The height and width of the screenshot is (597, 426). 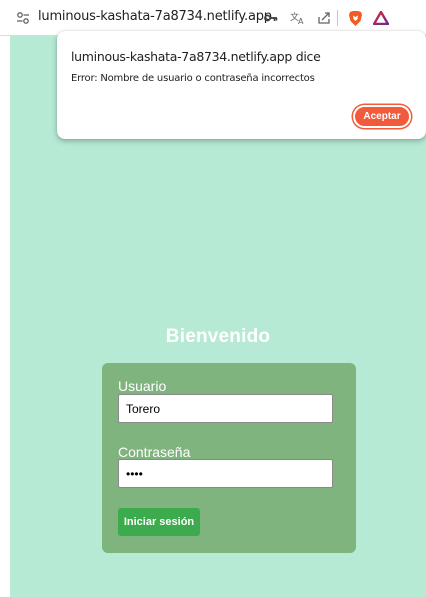 What do you see at coordinates (337, 18) in the screenshot?
I see `toolbar-divider` at bounding box center [337, 18].